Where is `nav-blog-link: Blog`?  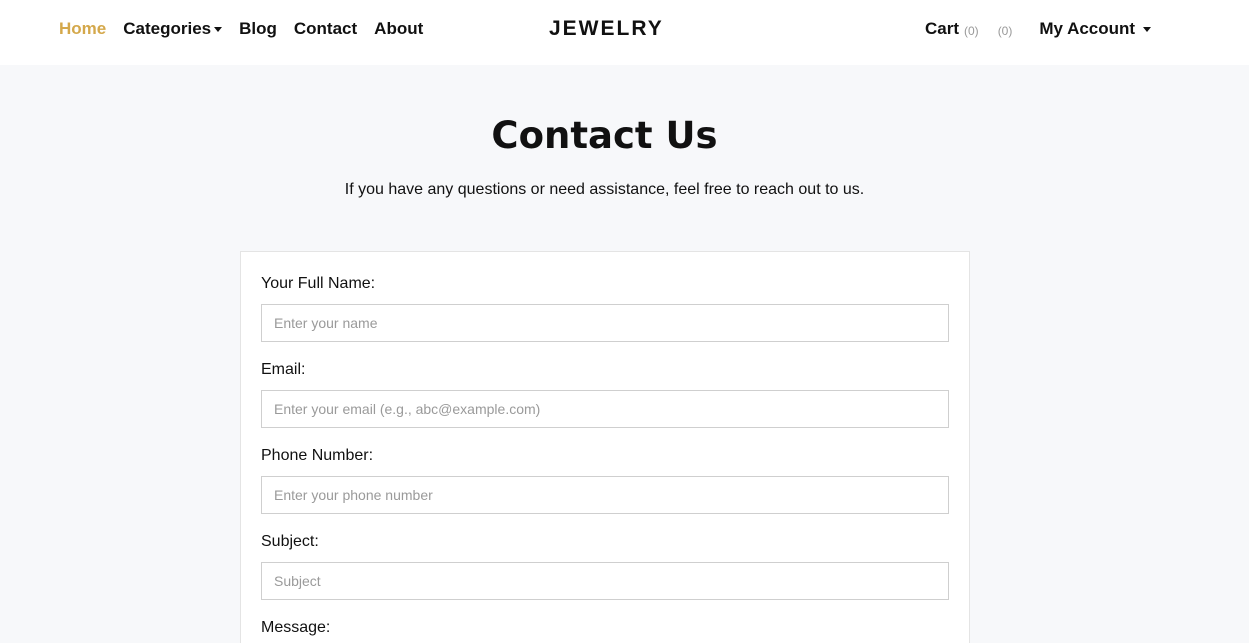 nav-blog-link: Blog is located at coordinates (258, 29).